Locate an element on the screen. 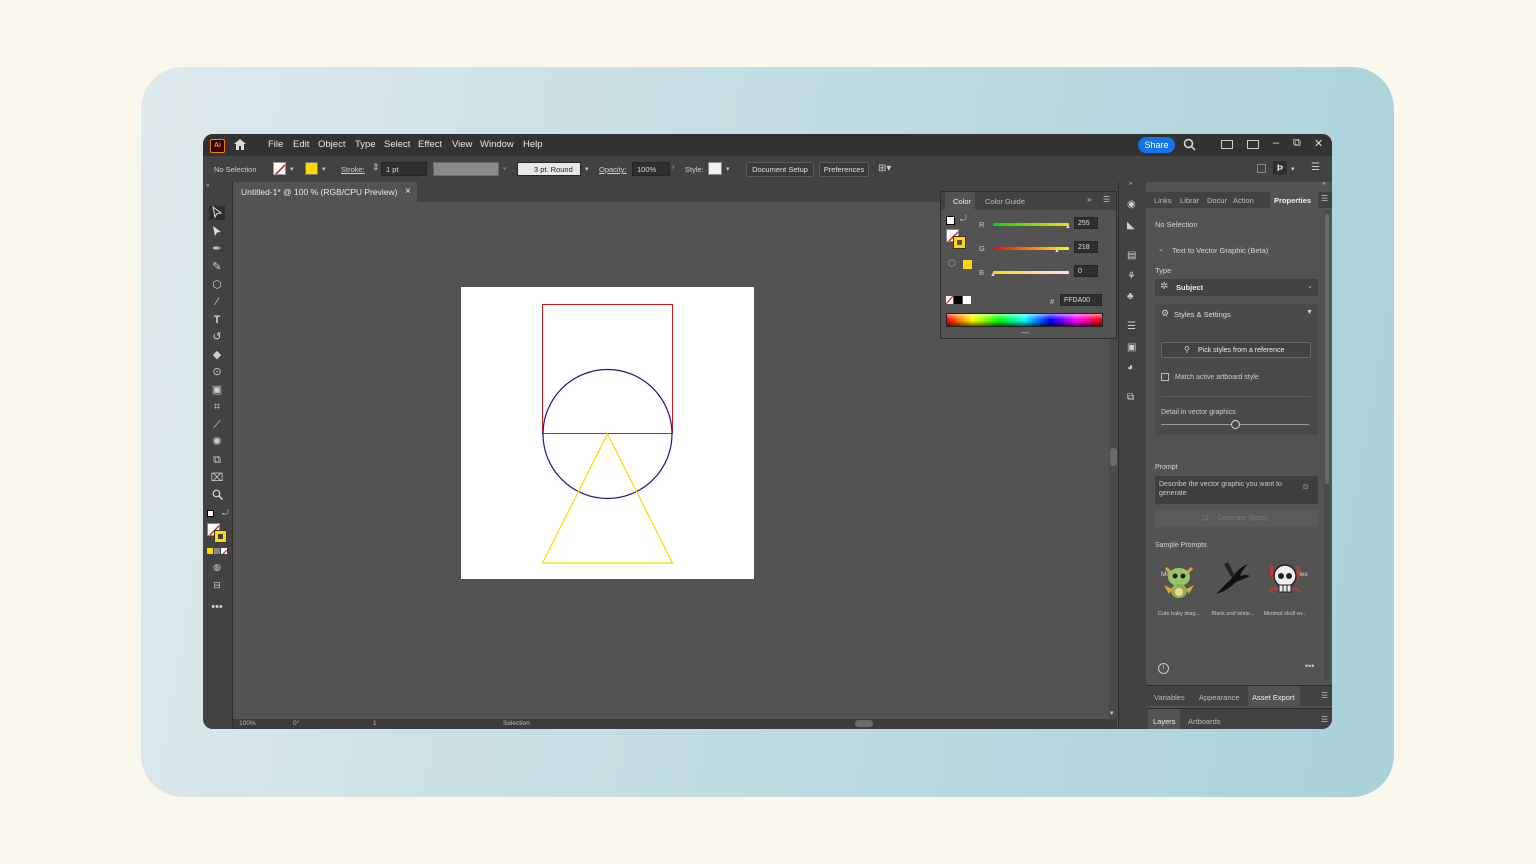 This screenshot has height=864, width=1536. menu-select: Select is located at coordinates (397, 144).